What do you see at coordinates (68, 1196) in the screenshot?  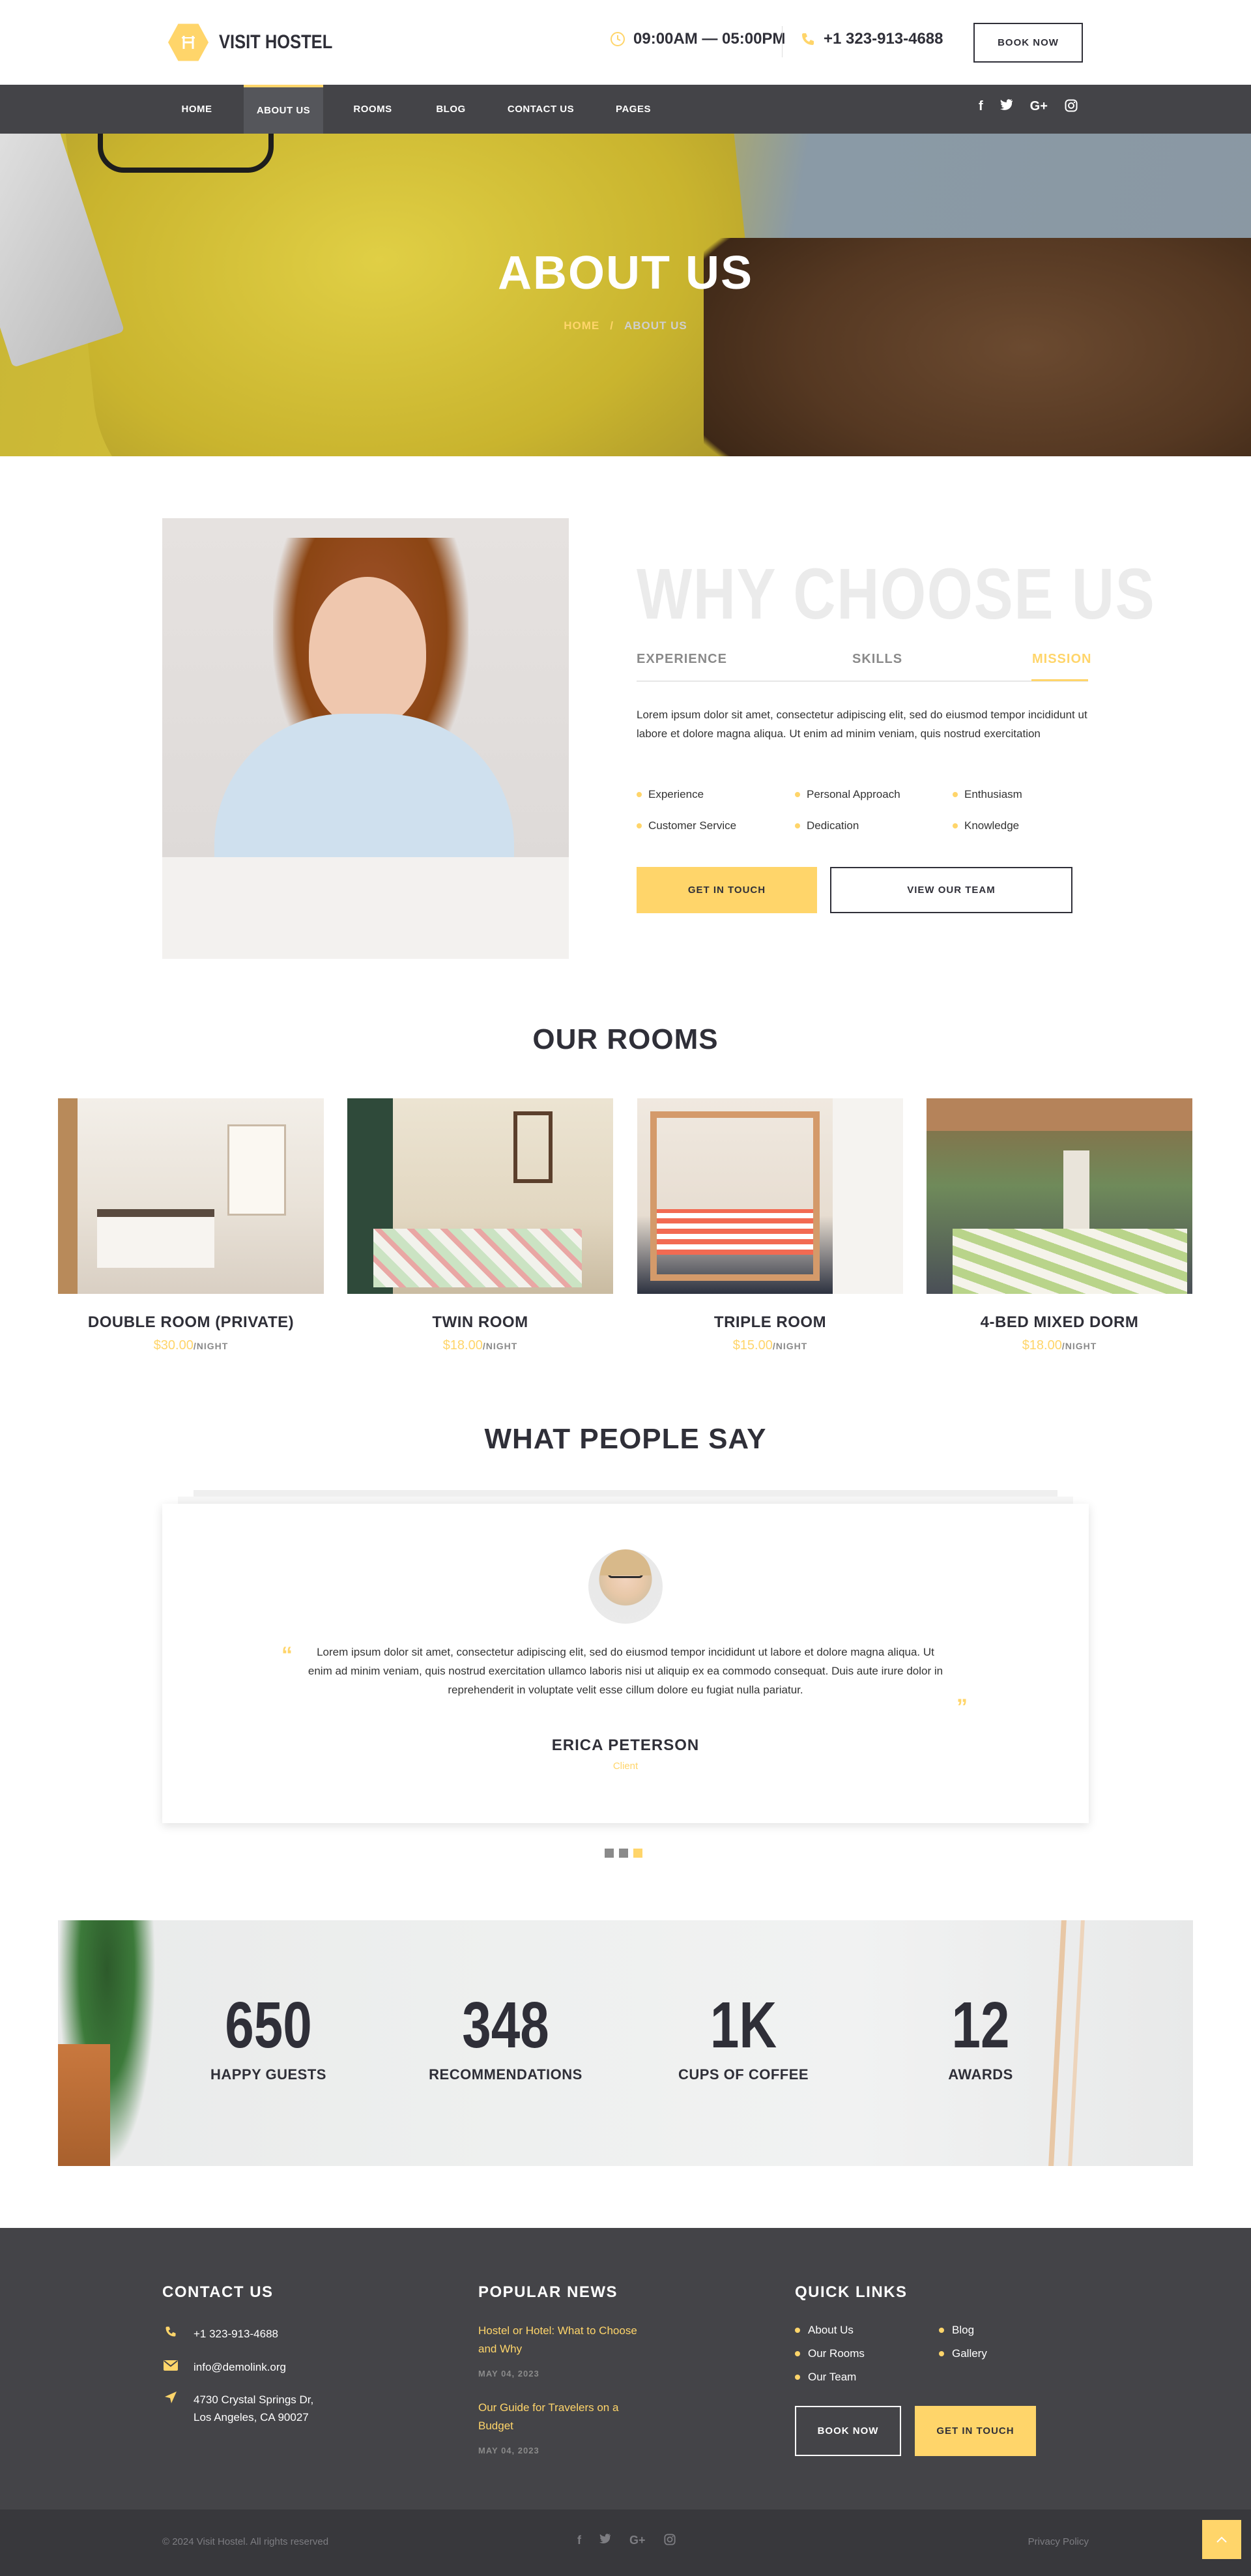 I see `room-door-shape` at bounding box center [68, 1196].